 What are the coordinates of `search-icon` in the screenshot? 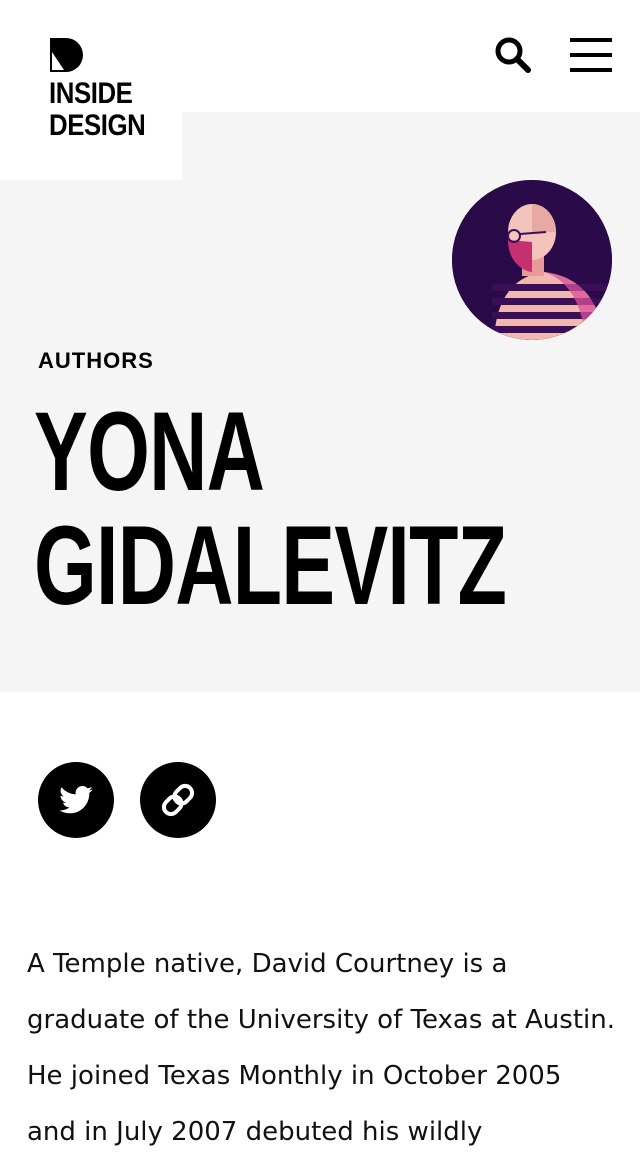 It's located at (513, 55).